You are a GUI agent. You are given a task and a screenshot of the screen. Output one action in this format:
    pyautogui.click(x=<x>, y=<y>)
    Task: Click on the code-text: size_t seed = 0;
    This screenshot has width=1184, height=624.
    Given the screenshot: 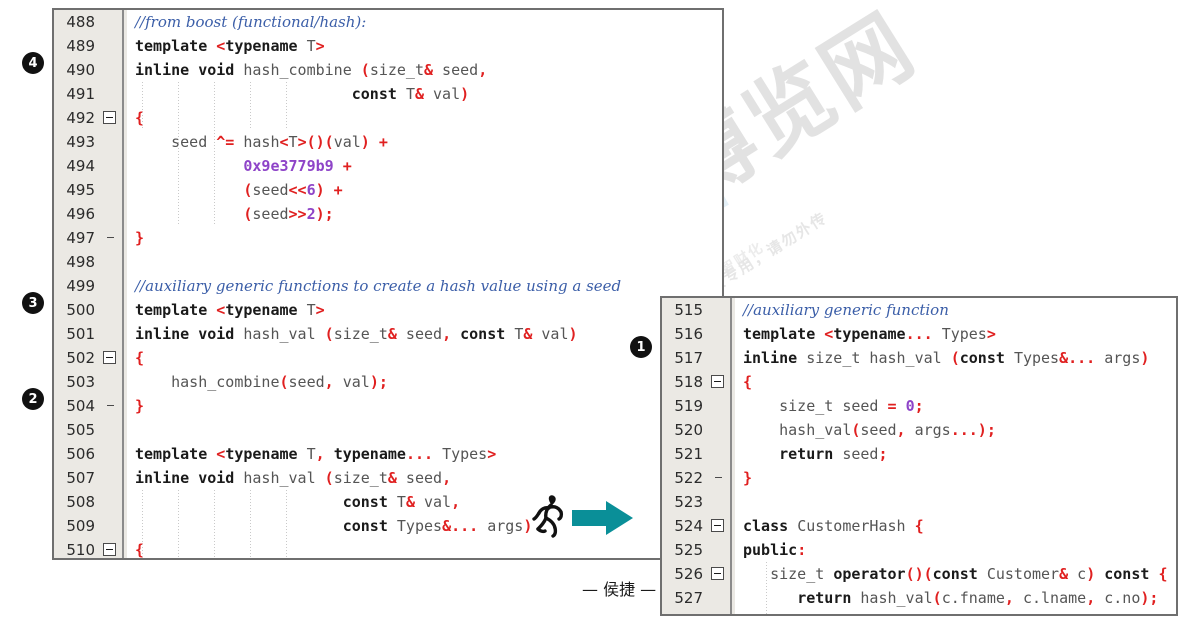 What is the action you would take?
    pyautogui.click(x=851, y=406)
    